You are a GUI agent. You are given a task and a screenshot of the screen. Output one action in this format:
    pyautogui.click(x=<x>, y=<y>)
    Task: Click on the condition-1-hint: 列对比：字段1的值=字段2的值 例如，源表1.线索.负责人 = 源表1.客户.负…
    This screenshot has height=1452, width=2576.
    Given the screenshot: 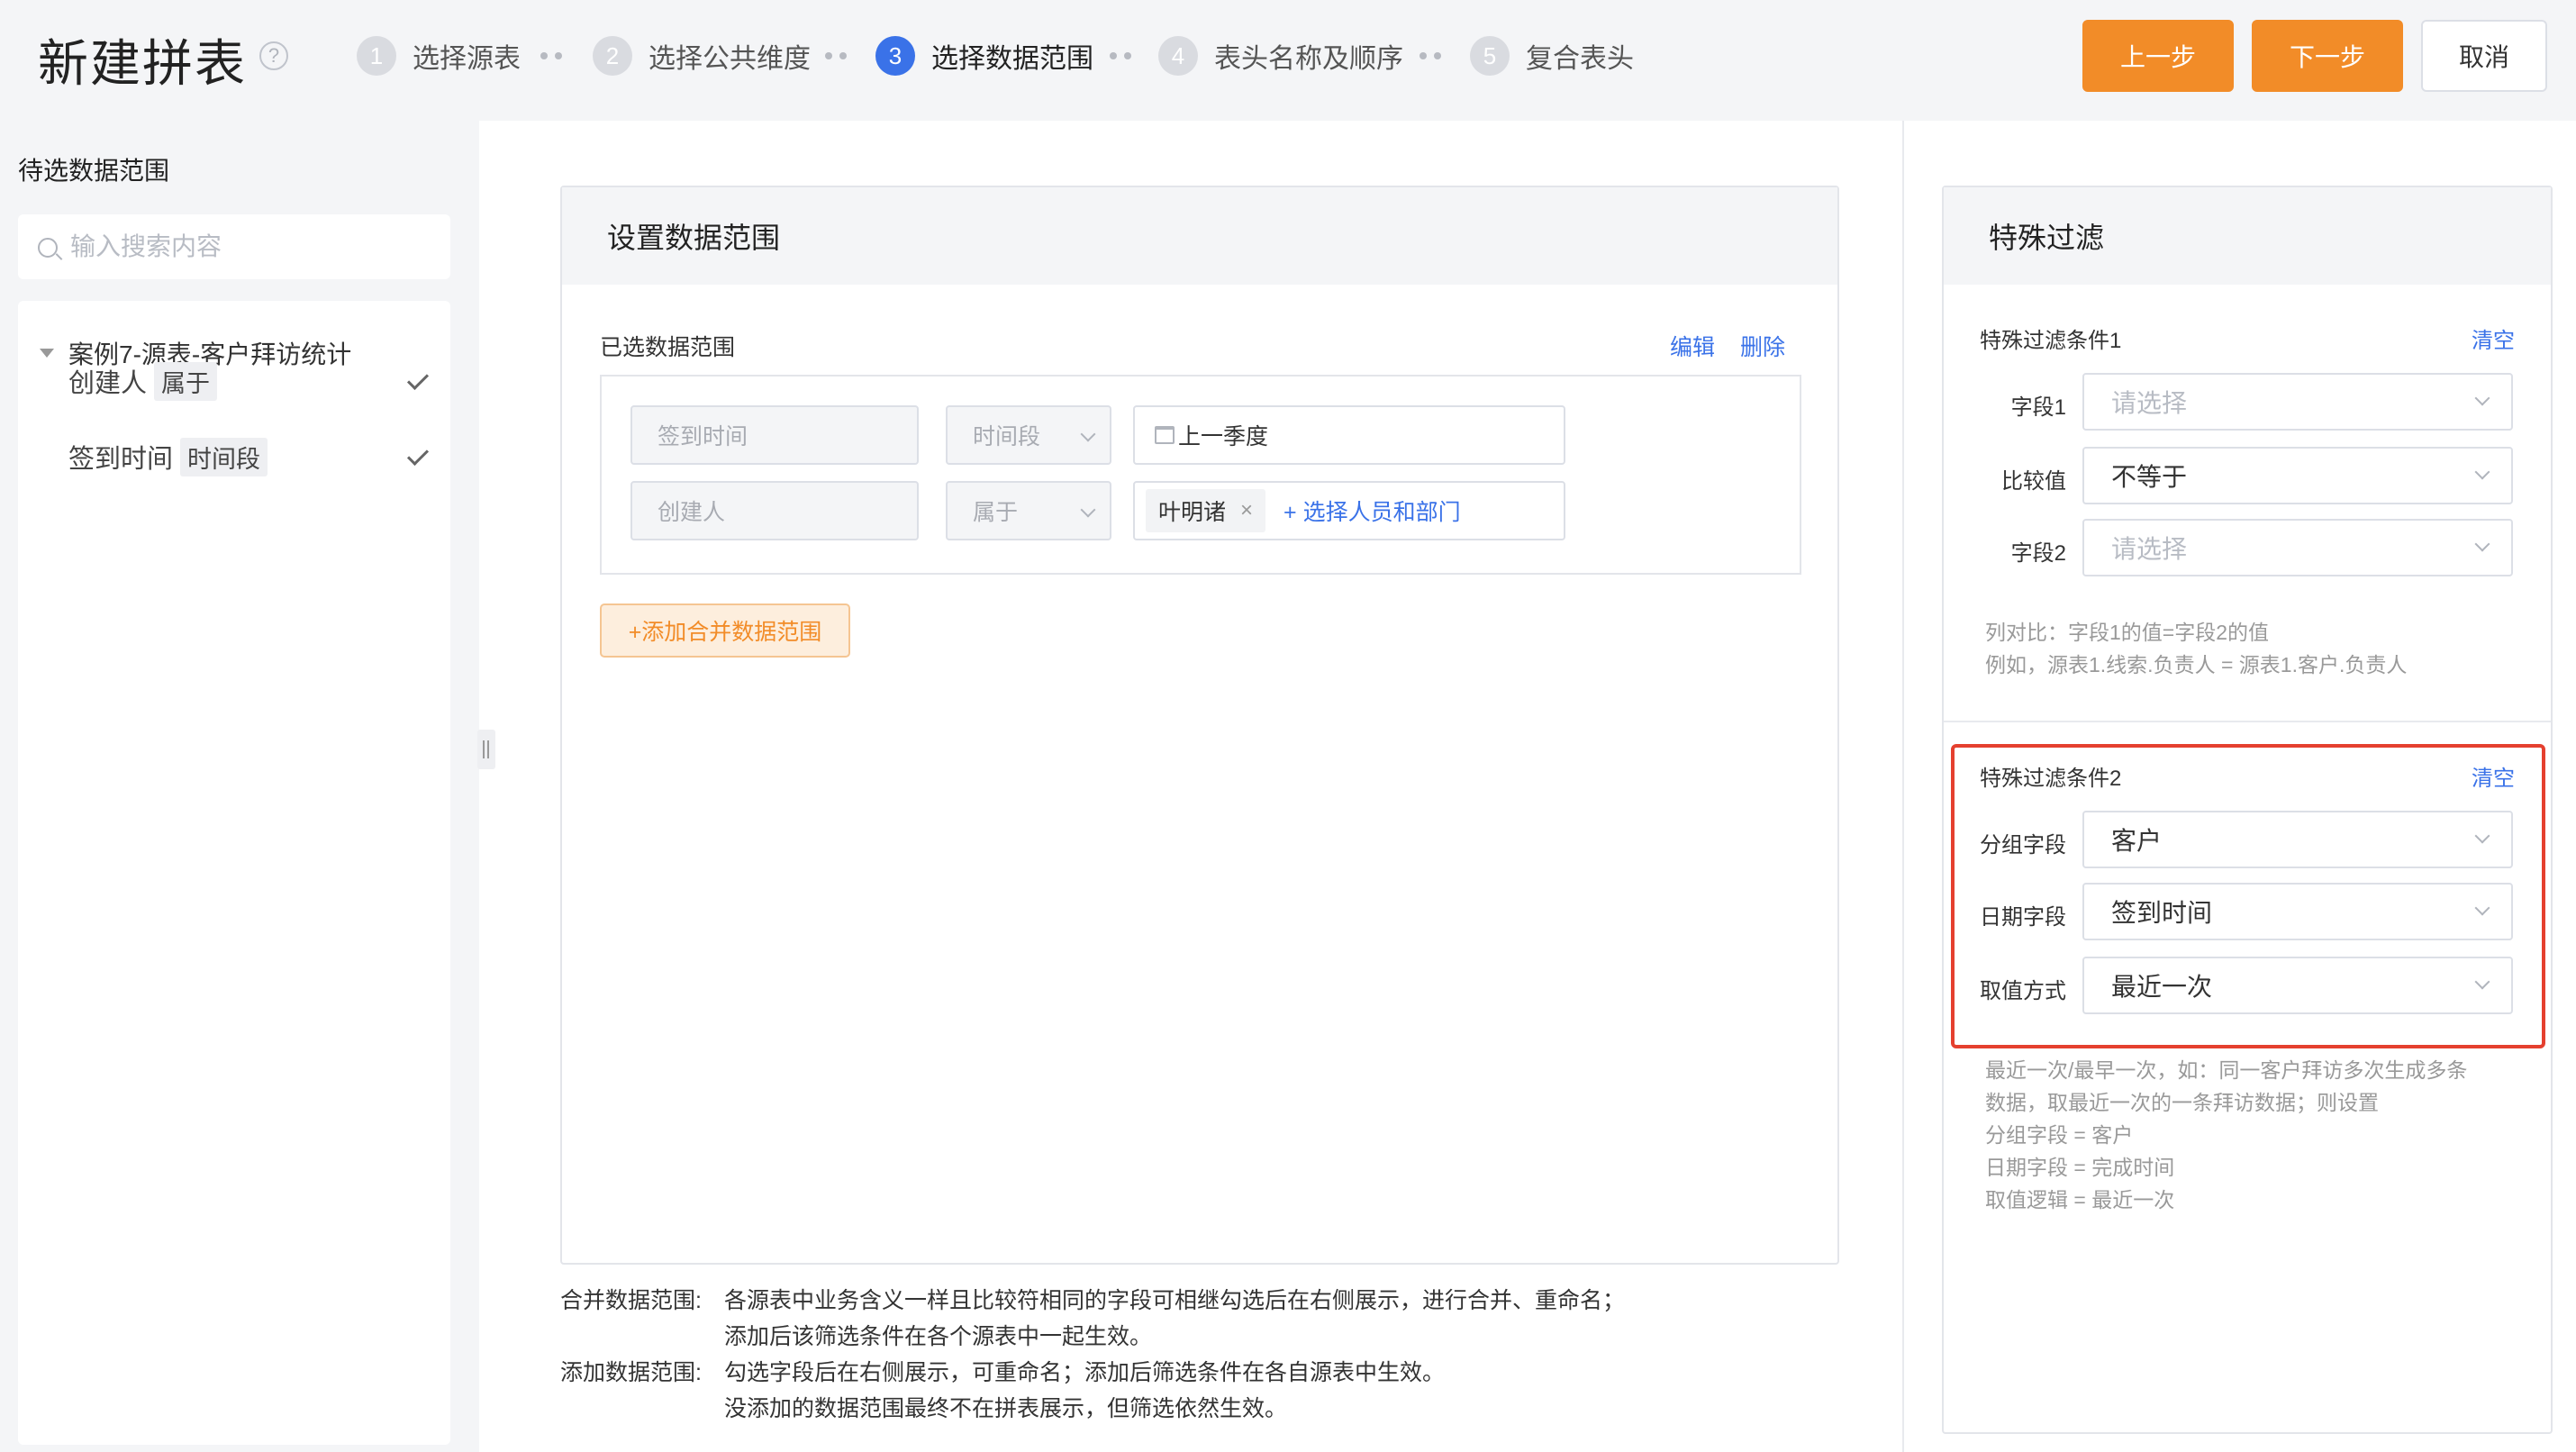 What is the action you would take?
    pyautogui.click(x=2196, y=648)
    